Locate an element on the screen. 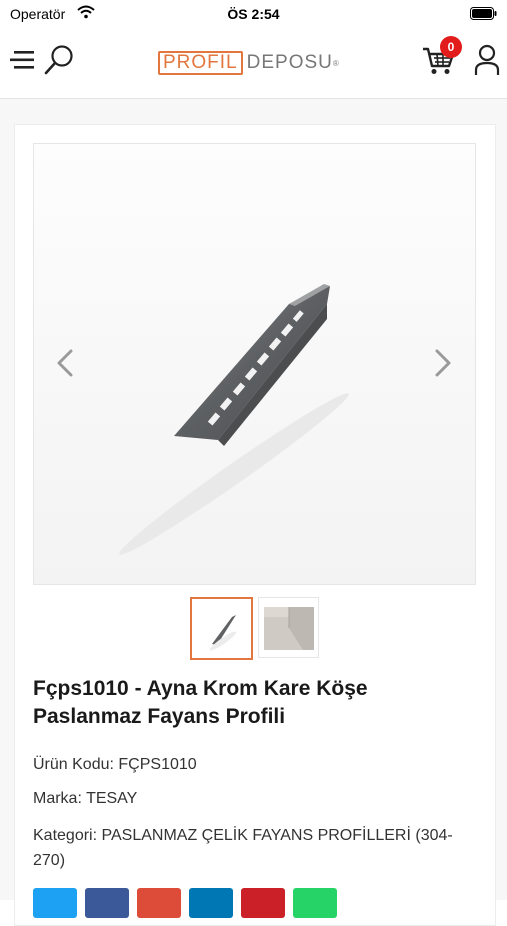  product-brand-value: TESAY is located at coordinates (111, 798).